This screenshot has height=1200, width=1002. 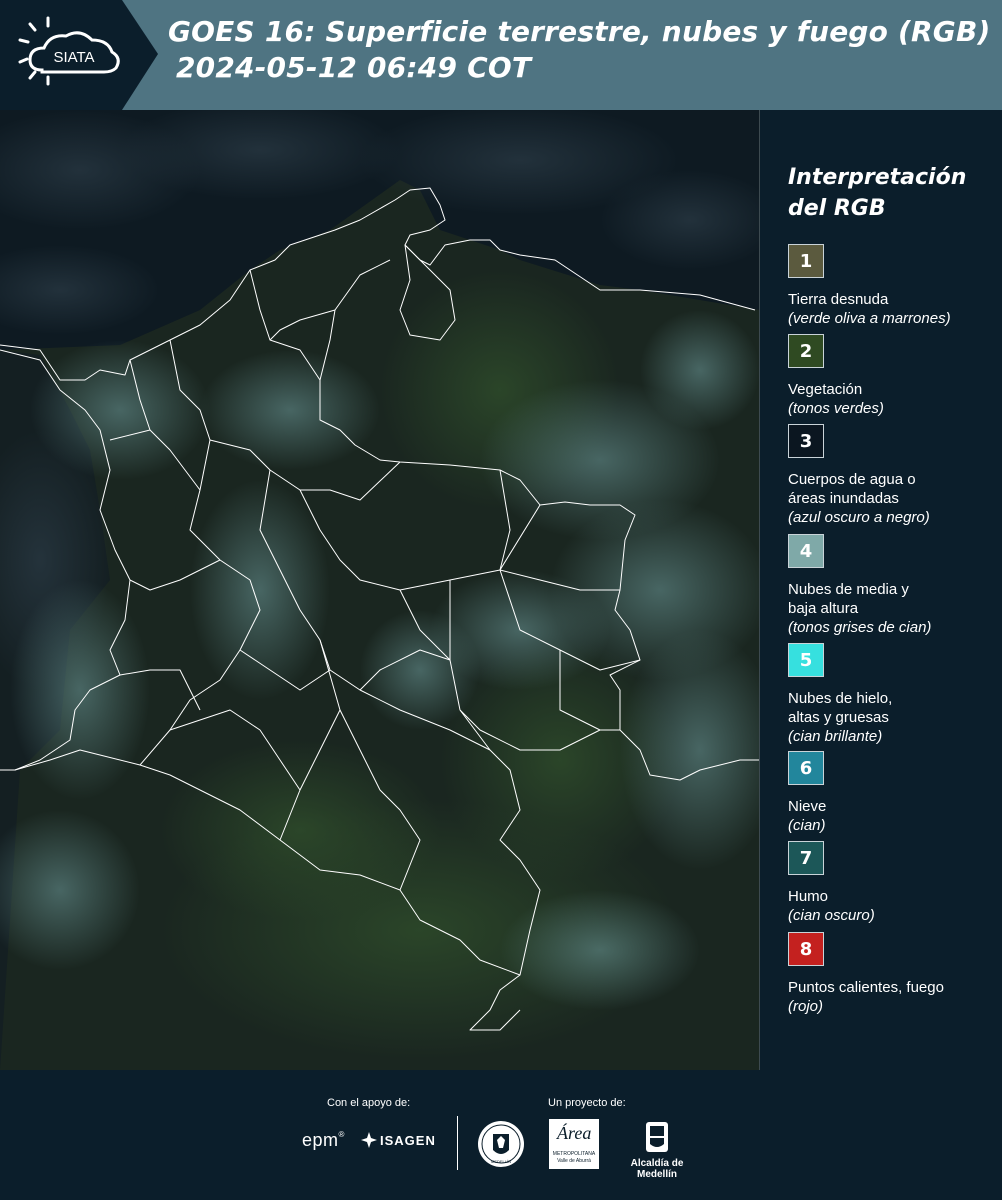 I want to click on legend-label-2-line-1: Vegetación, so click(x=825, y=389).